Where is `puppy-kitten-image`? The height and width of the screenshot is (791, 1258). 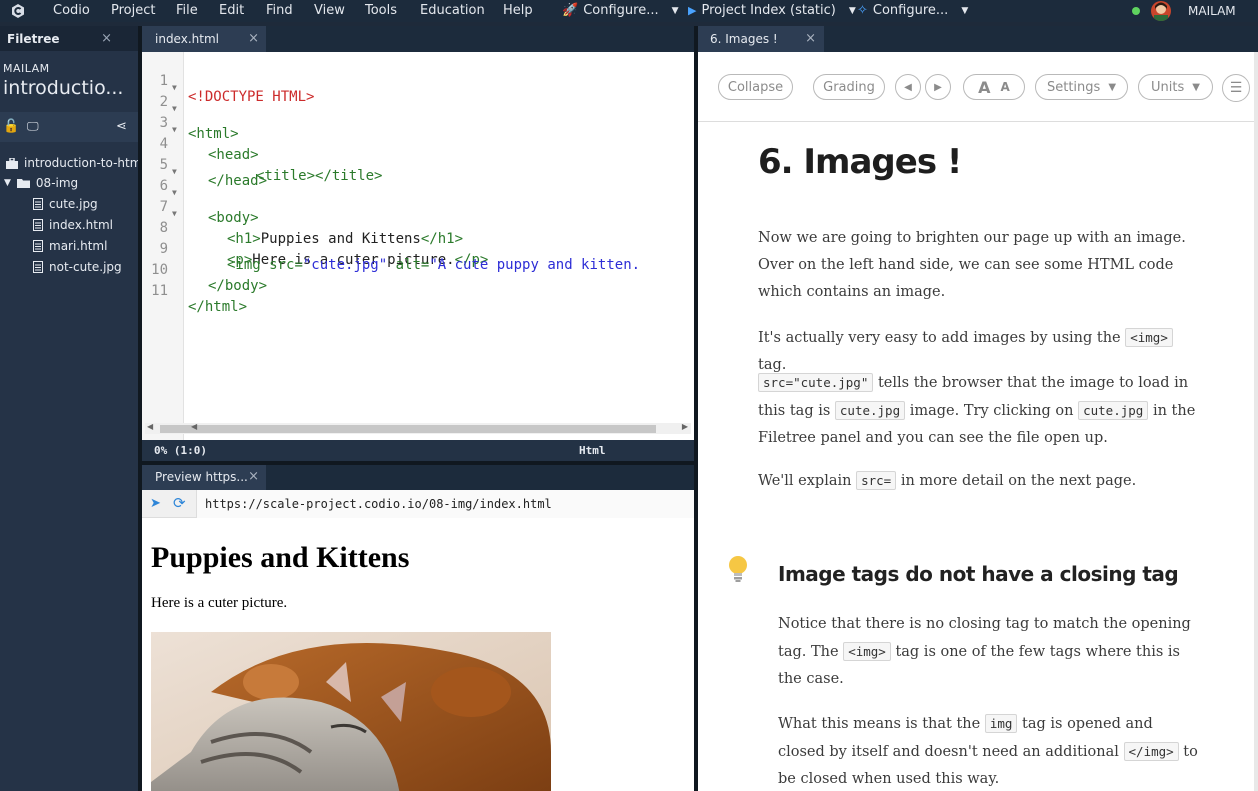
puppy-kitten-image is located at coordinates (351, 711).